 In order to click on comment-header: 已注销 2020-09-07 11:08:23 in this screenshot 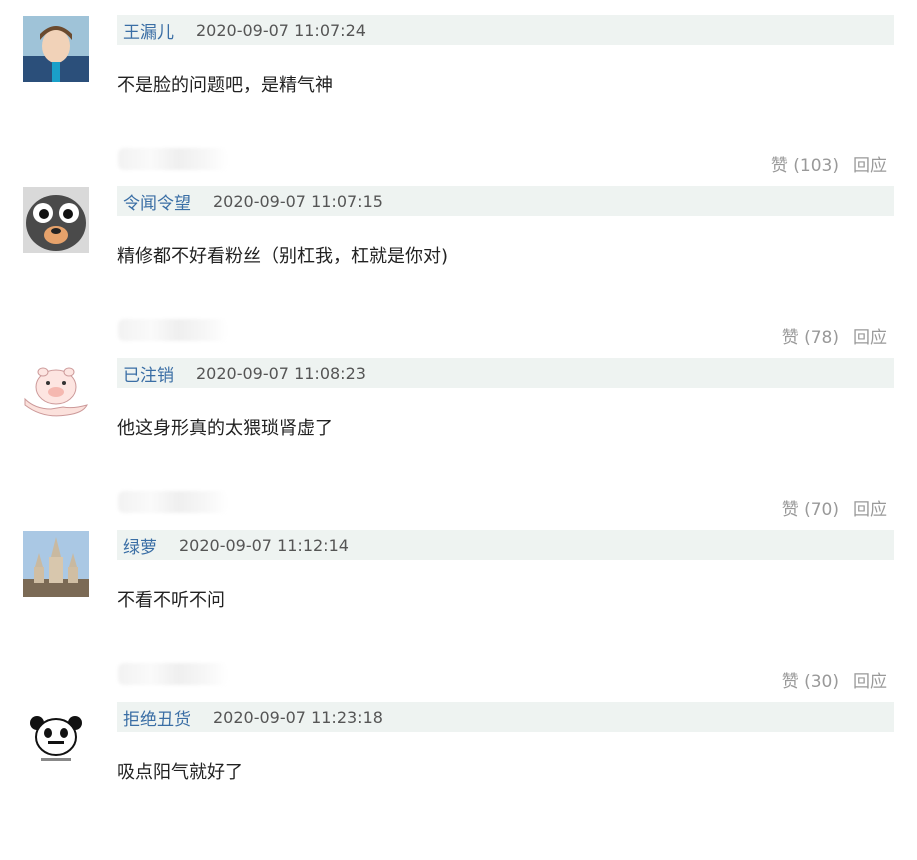, I will do `click(505, 373)`.